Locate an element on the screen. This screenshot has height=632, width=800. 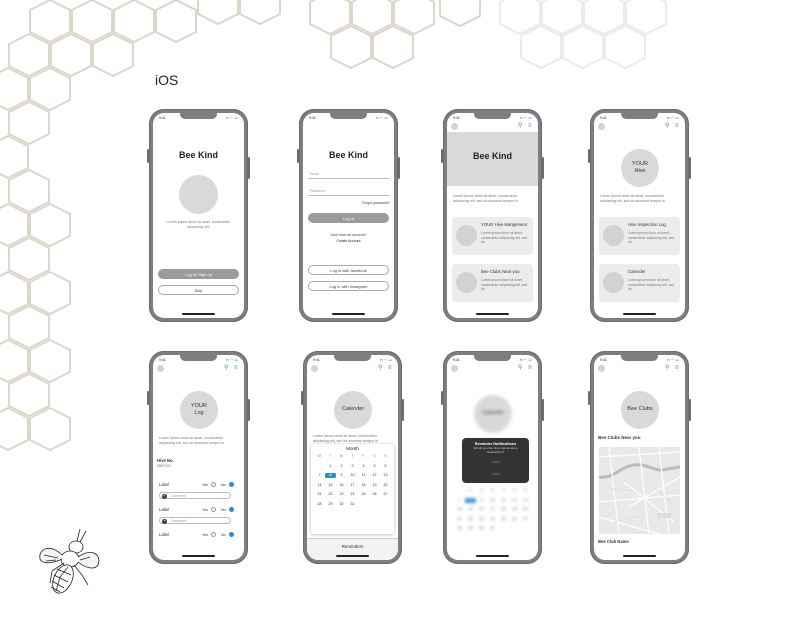
login-button: Log in is located at coordinates (348, 218).